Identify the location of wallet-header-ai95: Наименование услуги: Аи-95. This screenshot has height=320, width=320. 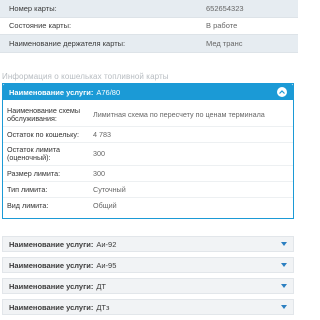
(148, 265).